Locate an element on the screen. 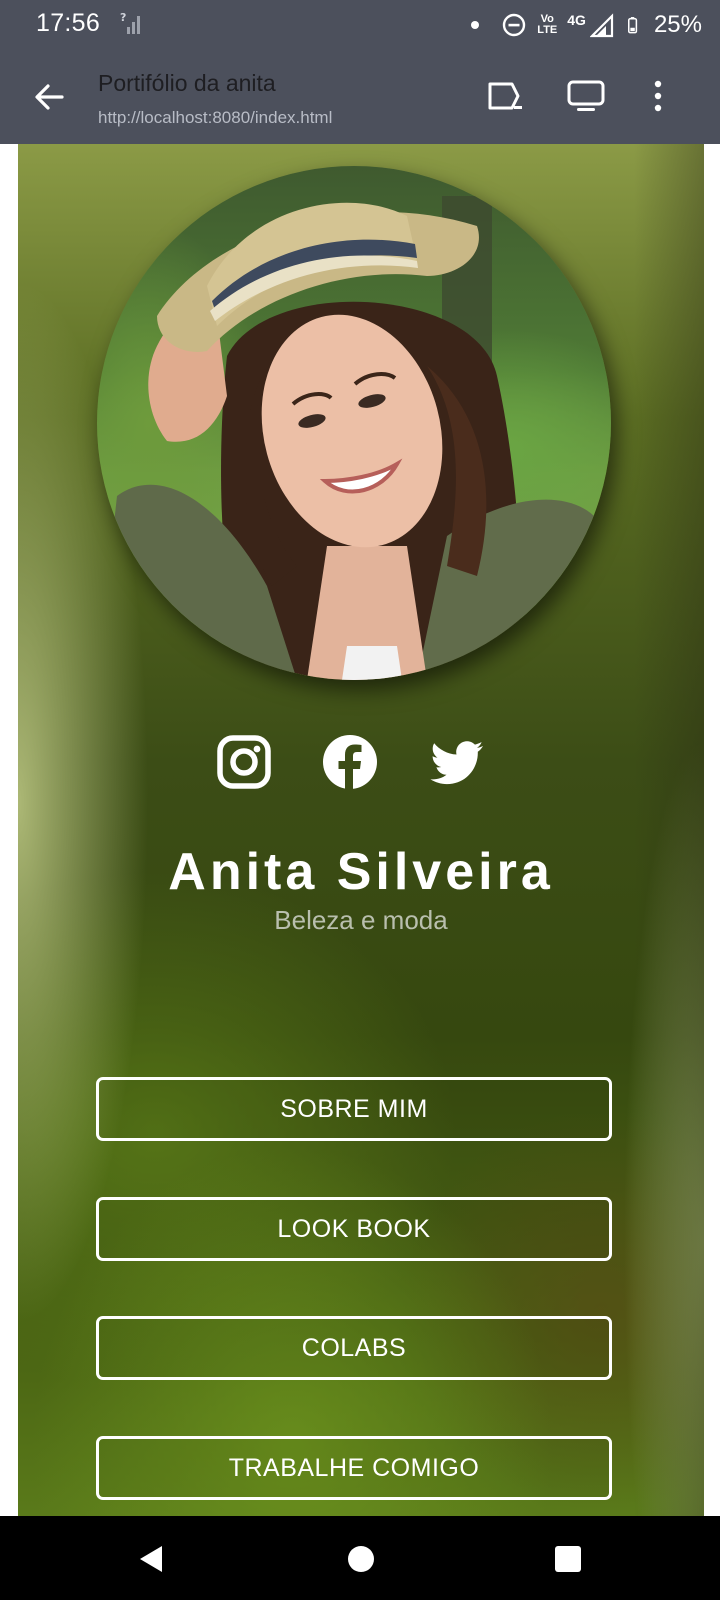  desktop-screen-icon is located at coordinates (587, 96).